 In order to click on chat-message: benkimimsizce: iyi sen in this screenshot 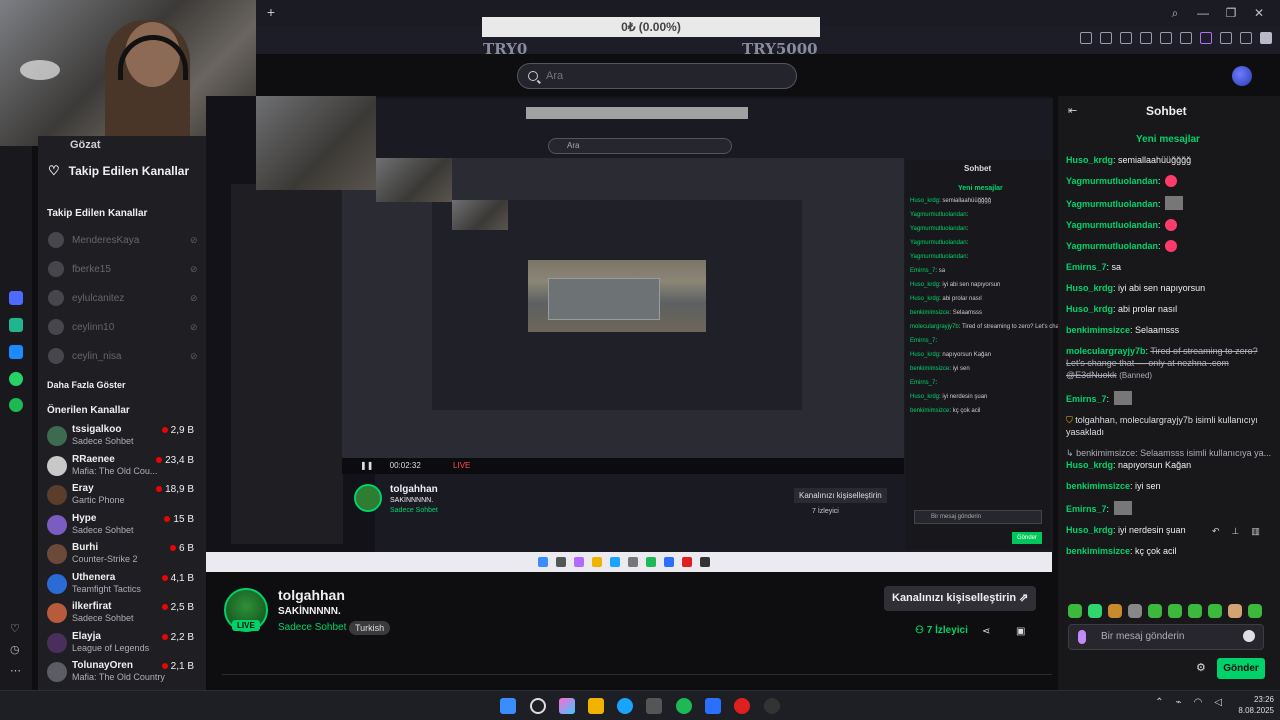, I will do `click(1170, 486)`.